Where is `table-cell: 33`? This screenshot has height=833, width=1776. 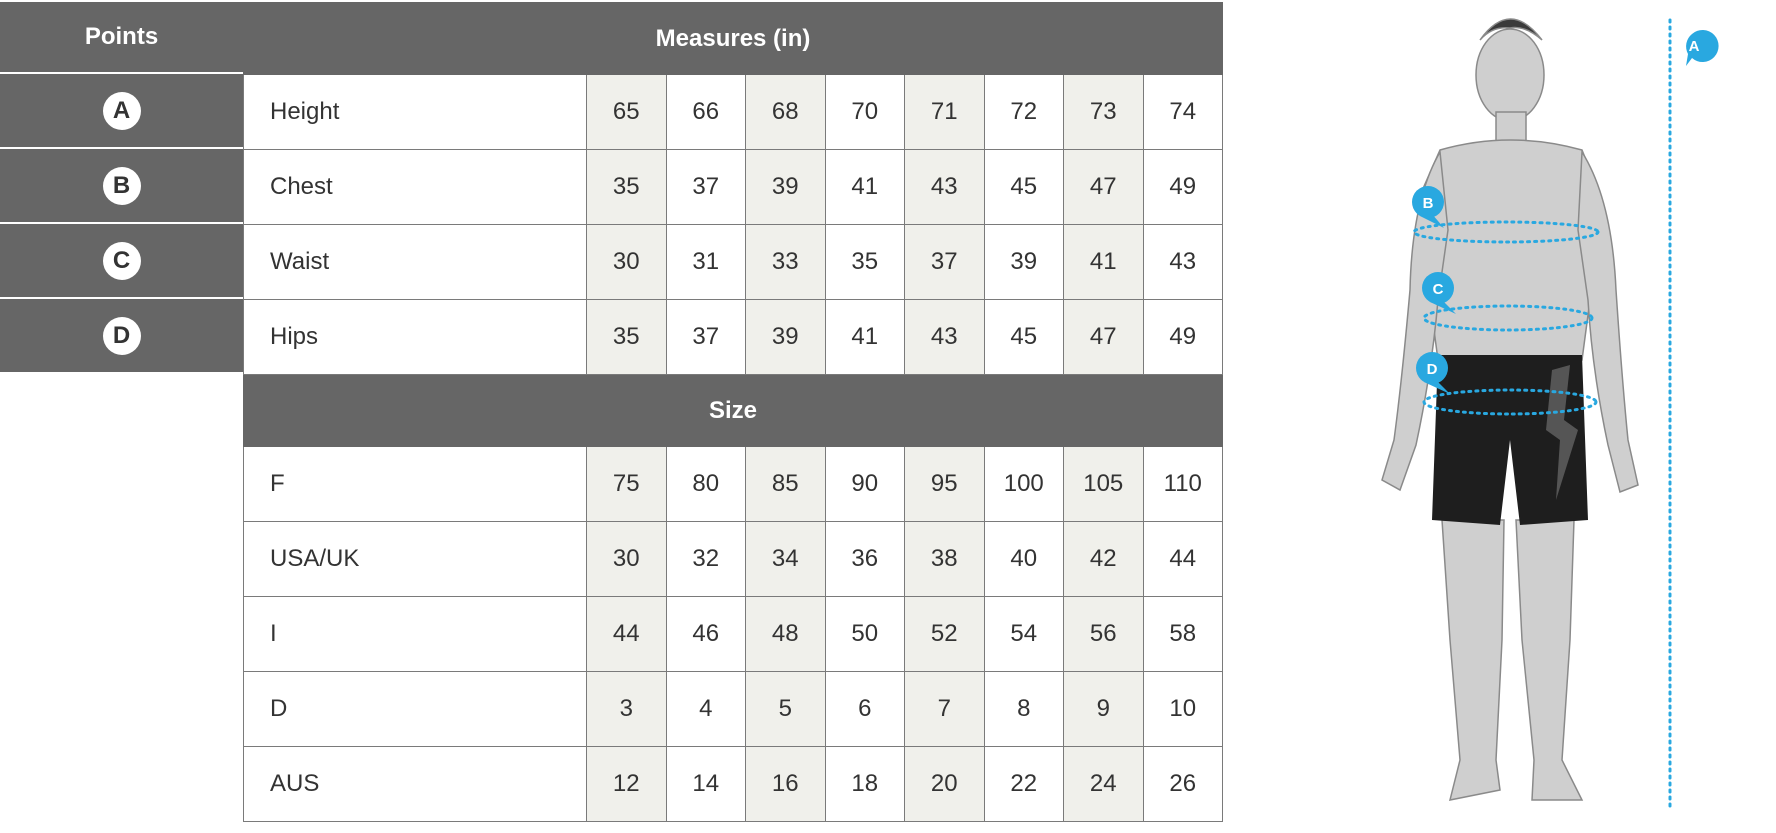
table-cell: 33 is located at coordinates (785, 262).